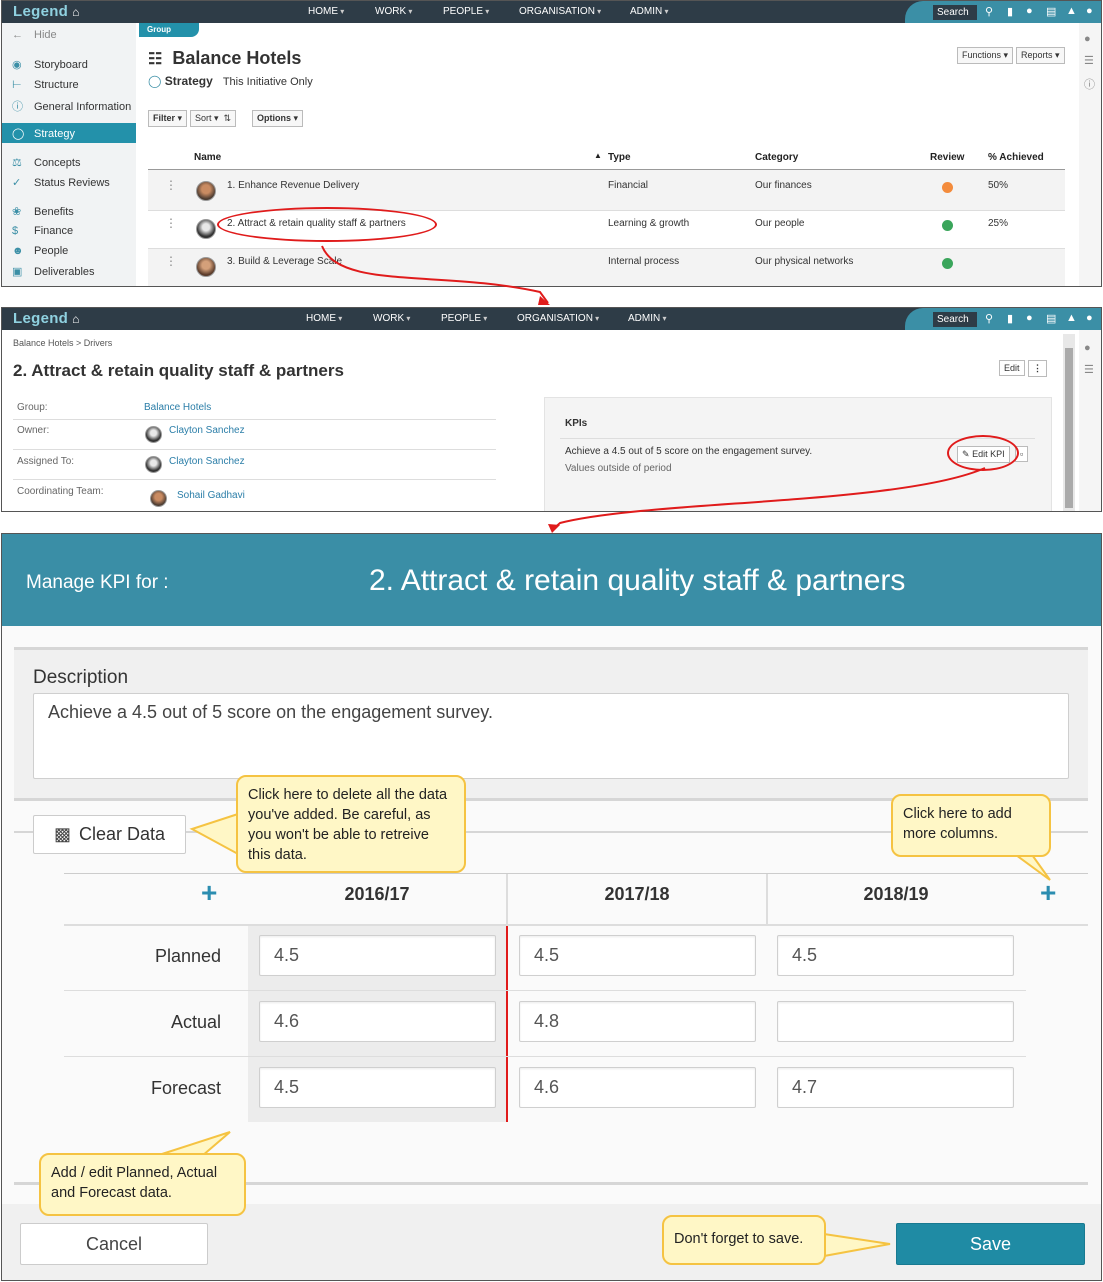  I want to click on actual-2016-input: 4.6, so click(377, 1021).